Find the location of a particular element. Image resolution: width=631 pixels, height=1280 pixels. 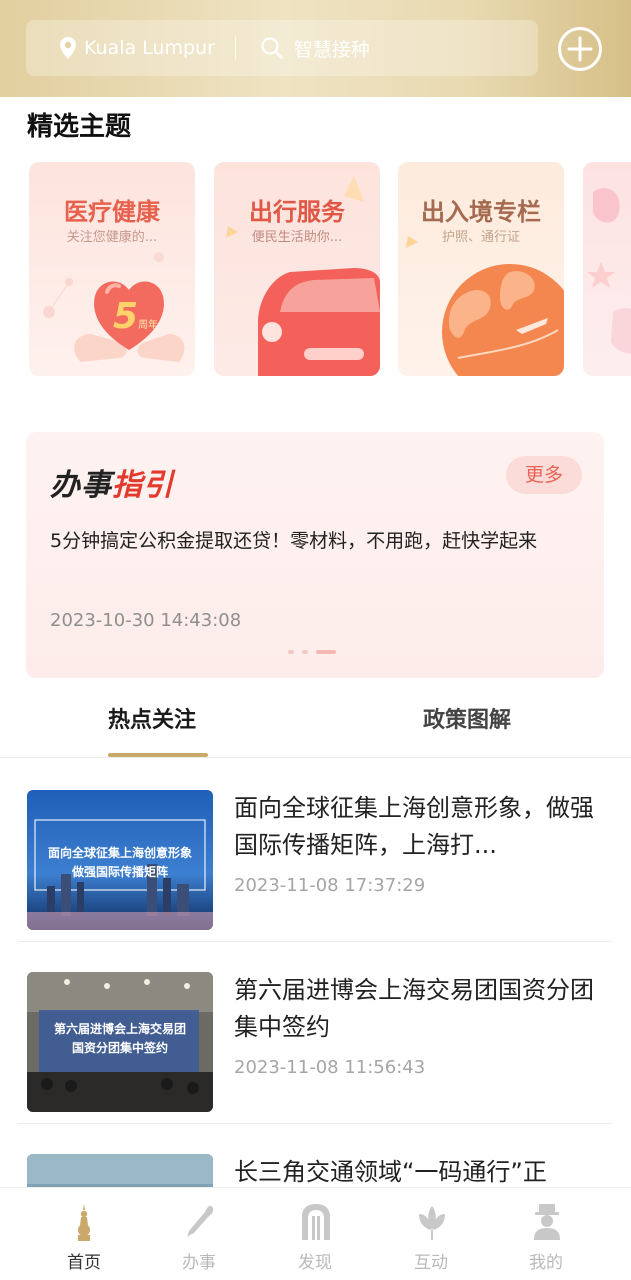

home-tower-icon is located at coordinates (84, 1222).